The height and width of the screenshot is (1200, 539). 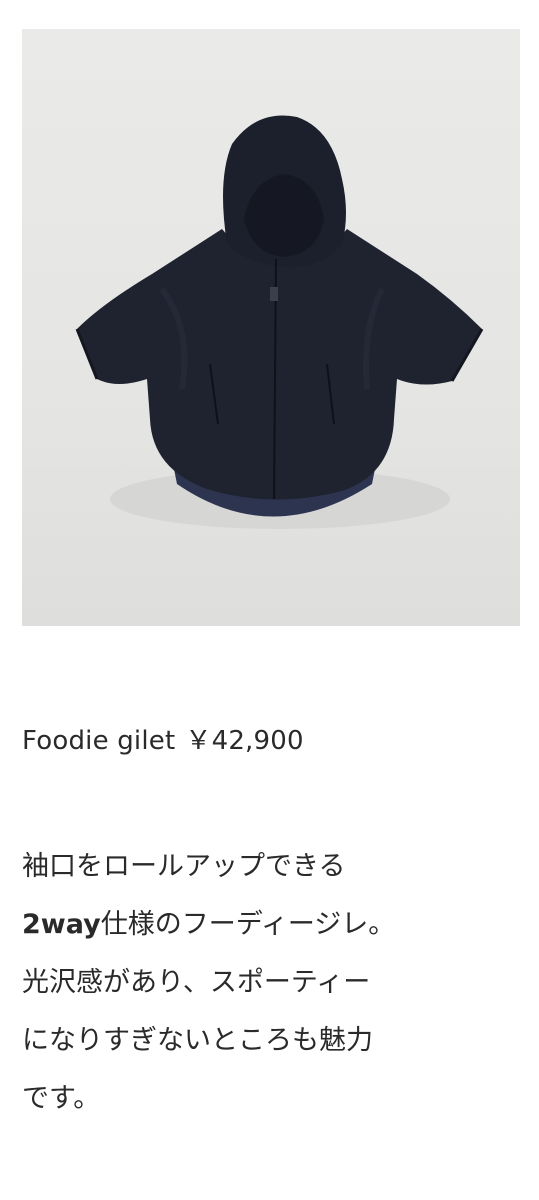 I want to click on description-line: 2way仕様のフーディージレ。, so click(x=272, y=925).